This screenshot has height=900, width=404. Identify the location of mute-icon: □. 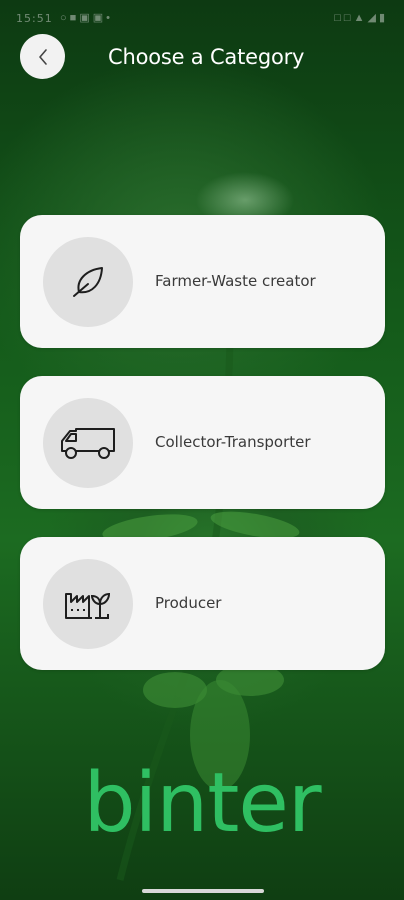
(339, 18).